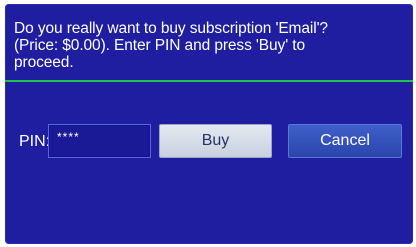  I want to click on pin-input: ****, so click(99, 141).